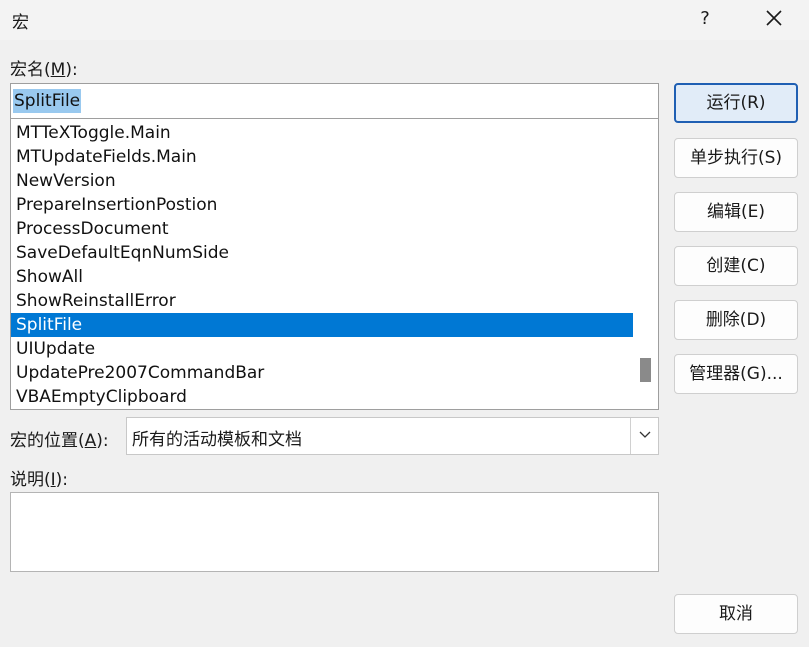  I want to click on step-into-button: 单步执行(S), so click(736, 158).